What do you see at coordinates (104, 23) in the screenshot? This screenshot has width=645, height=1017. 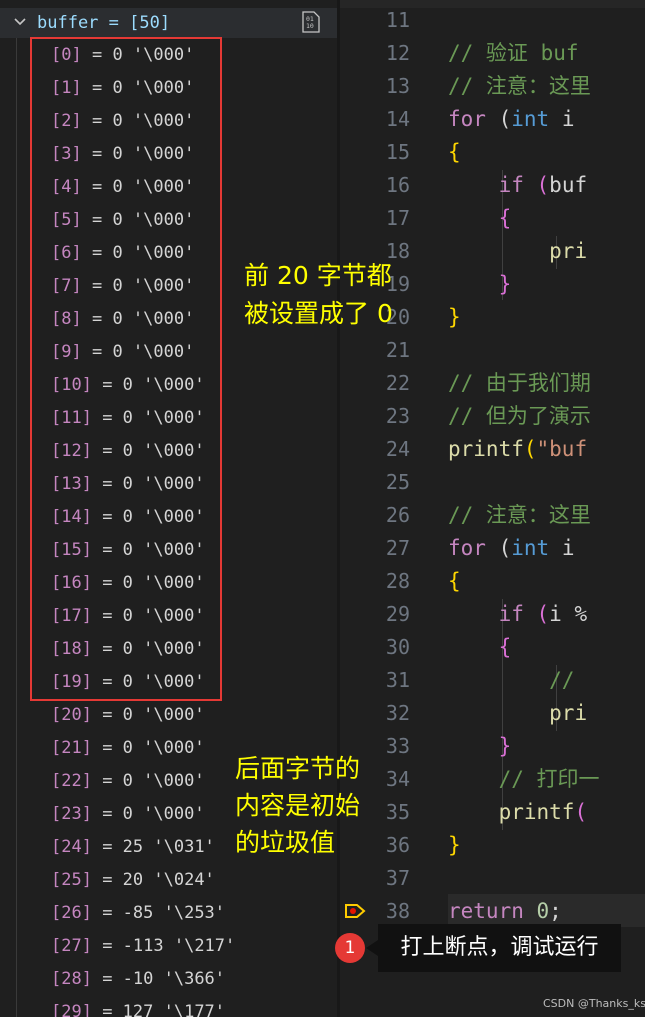 I see `variable-name: buffer = [50]` at bounding box center [104, 23].